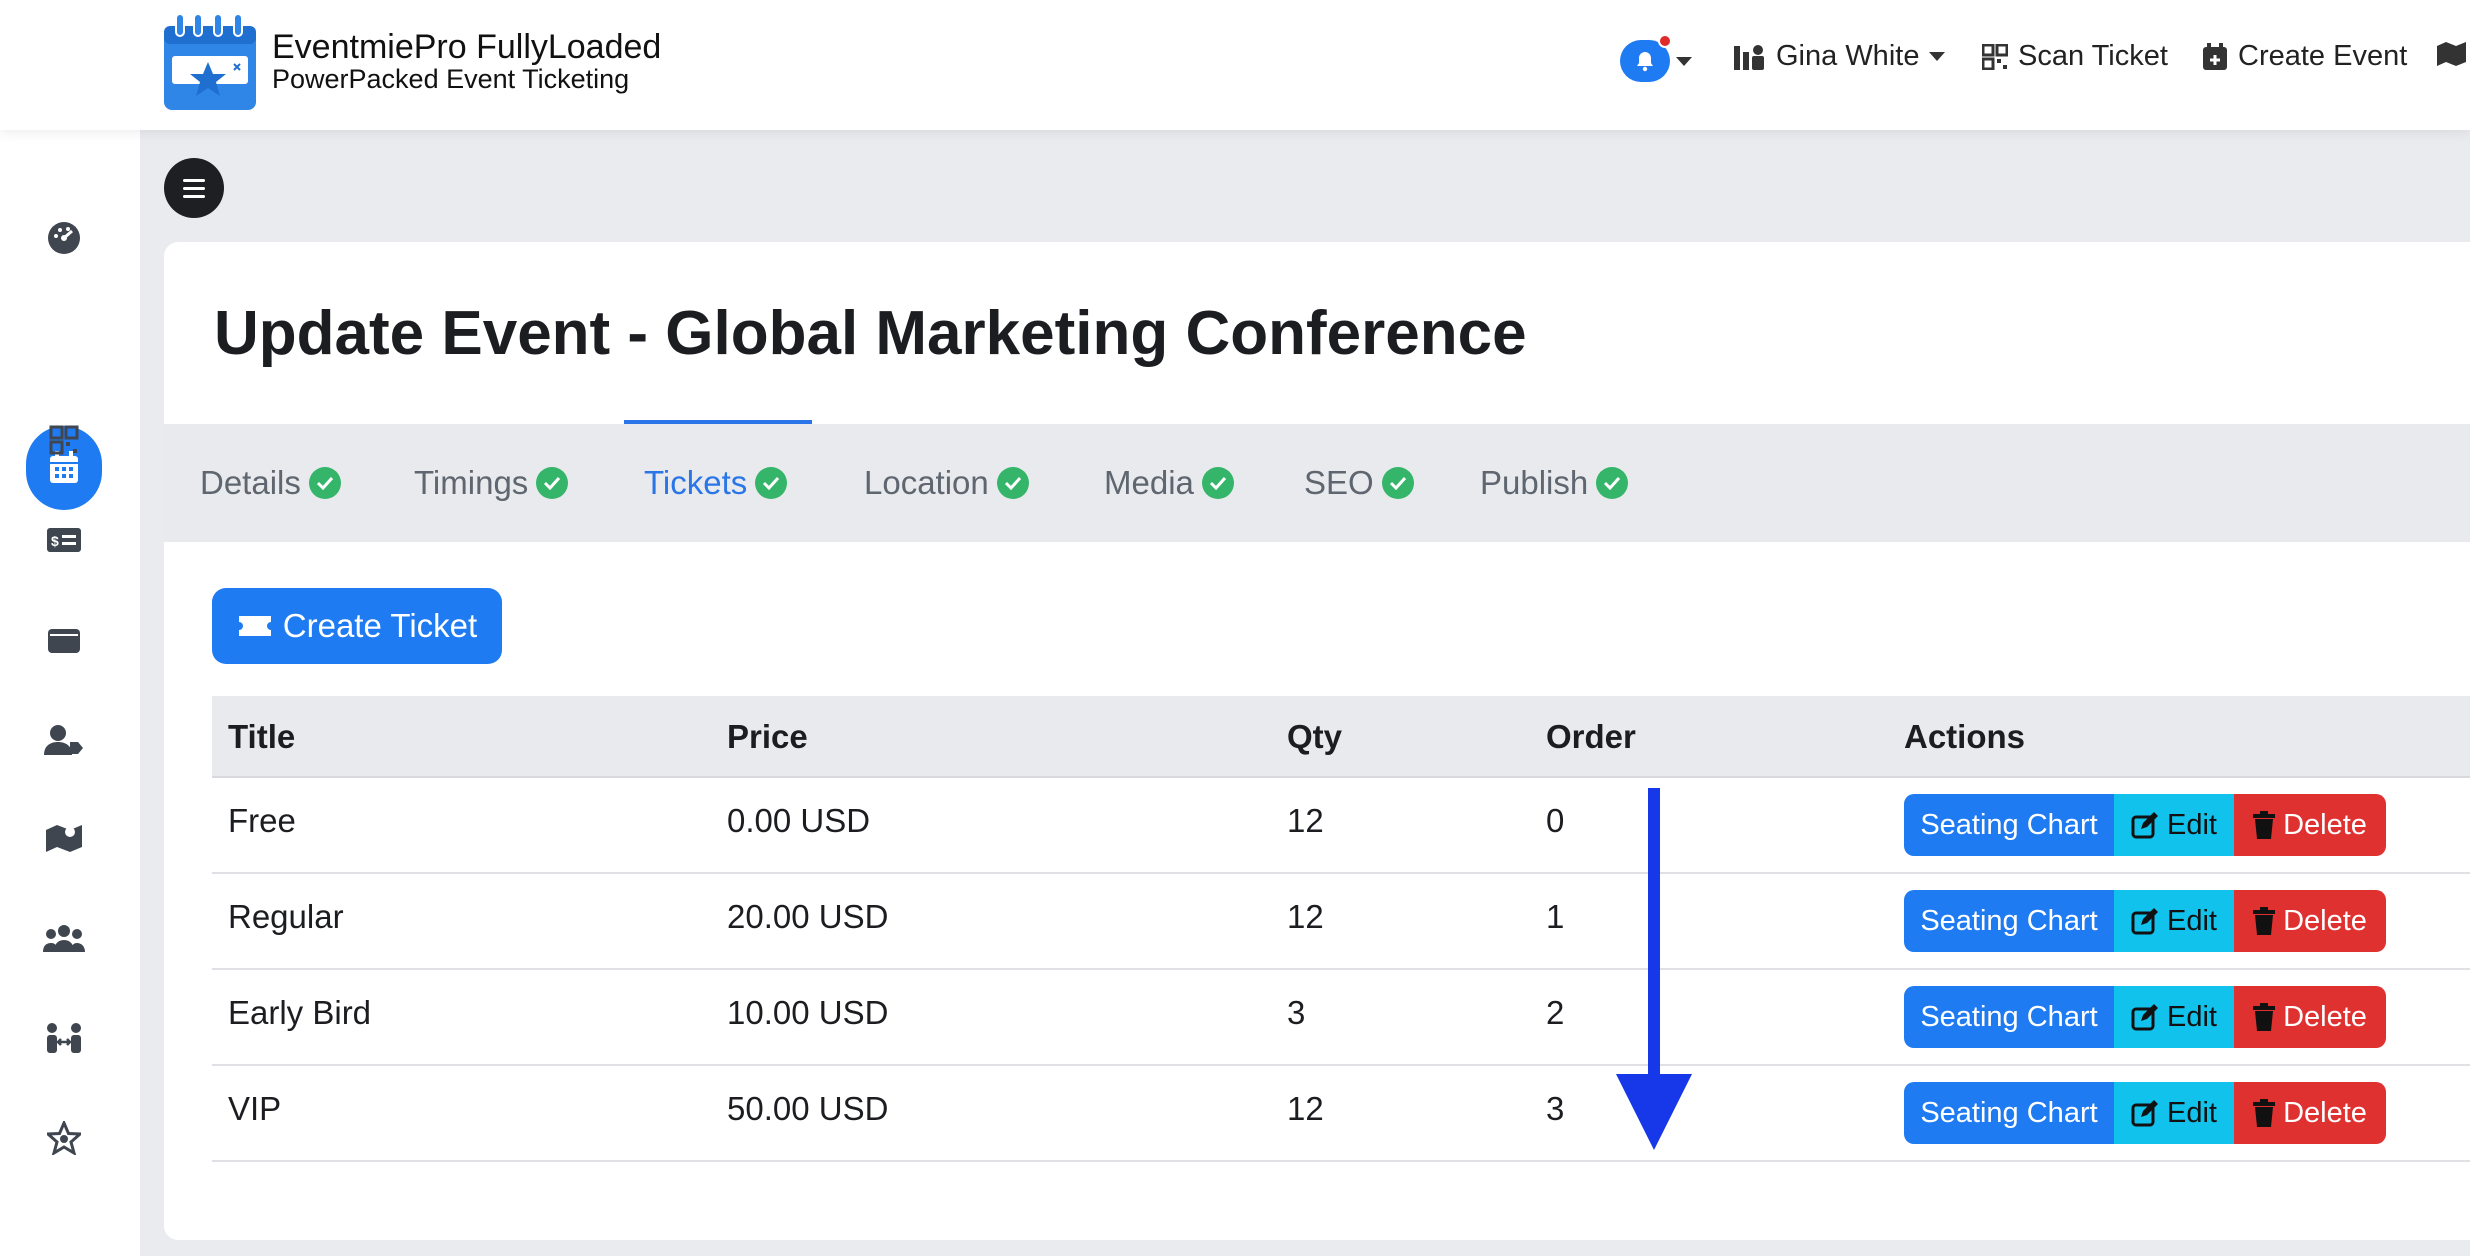  I want to click on tab-details: Details, so click(270, 483).